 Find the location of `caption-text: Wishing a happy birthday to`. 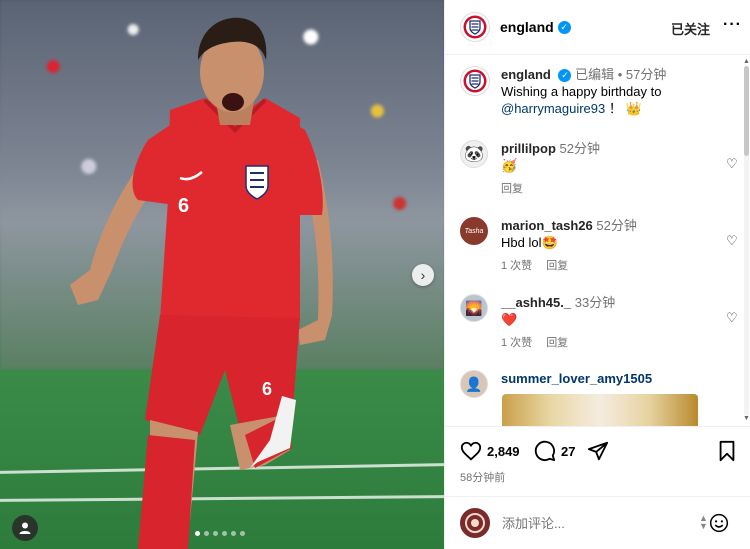

caption-text: Wishing a happy birthday to is located at coordinates (581, 91).